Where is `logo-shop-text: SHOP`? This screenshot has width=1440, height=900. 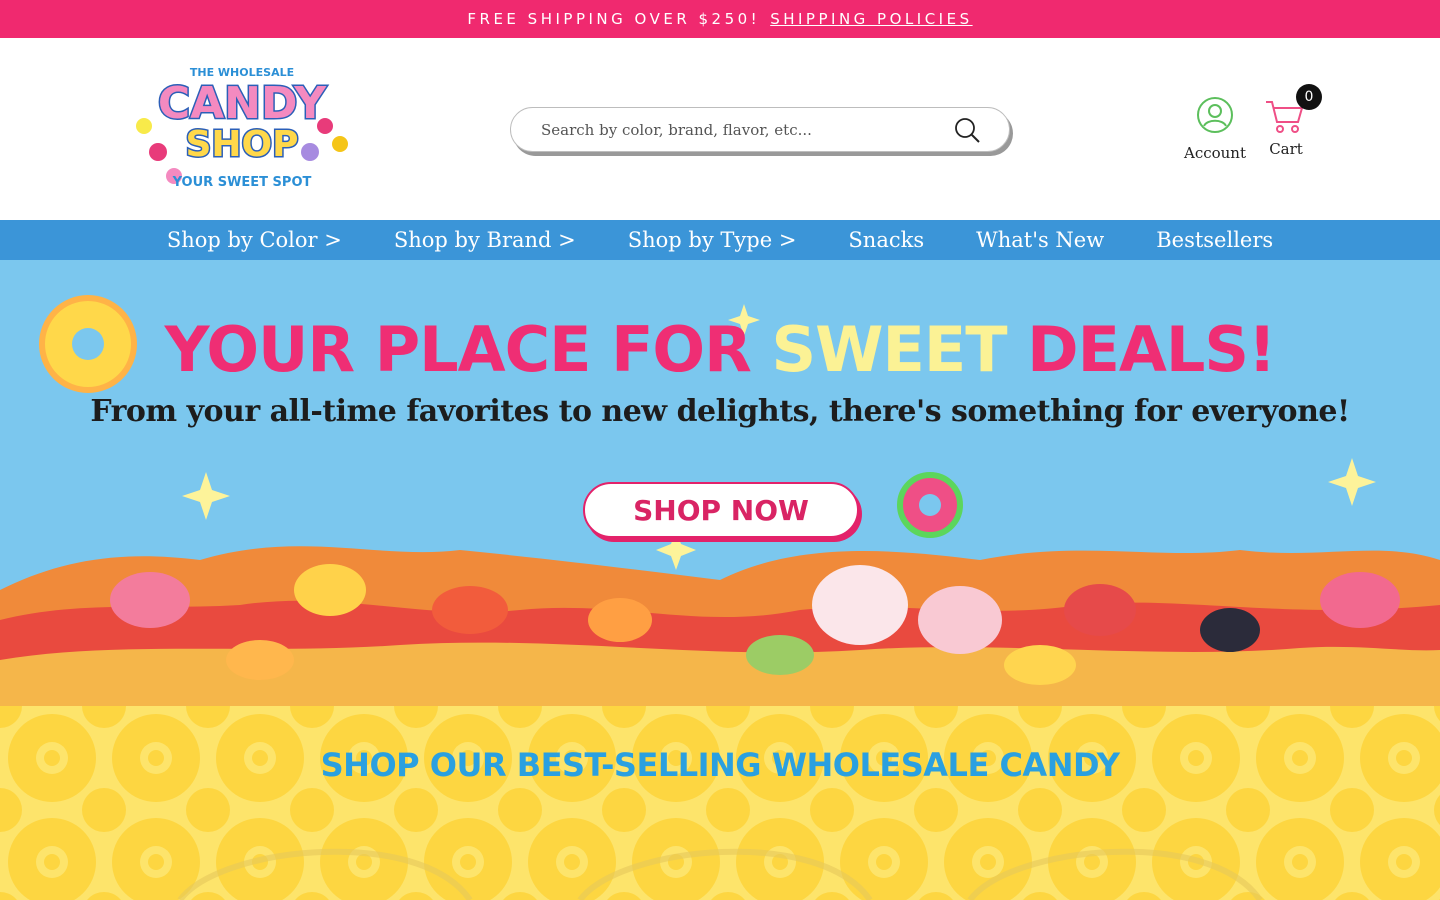 logo-shop-text: SHOP is located at coordinates (241, 144).